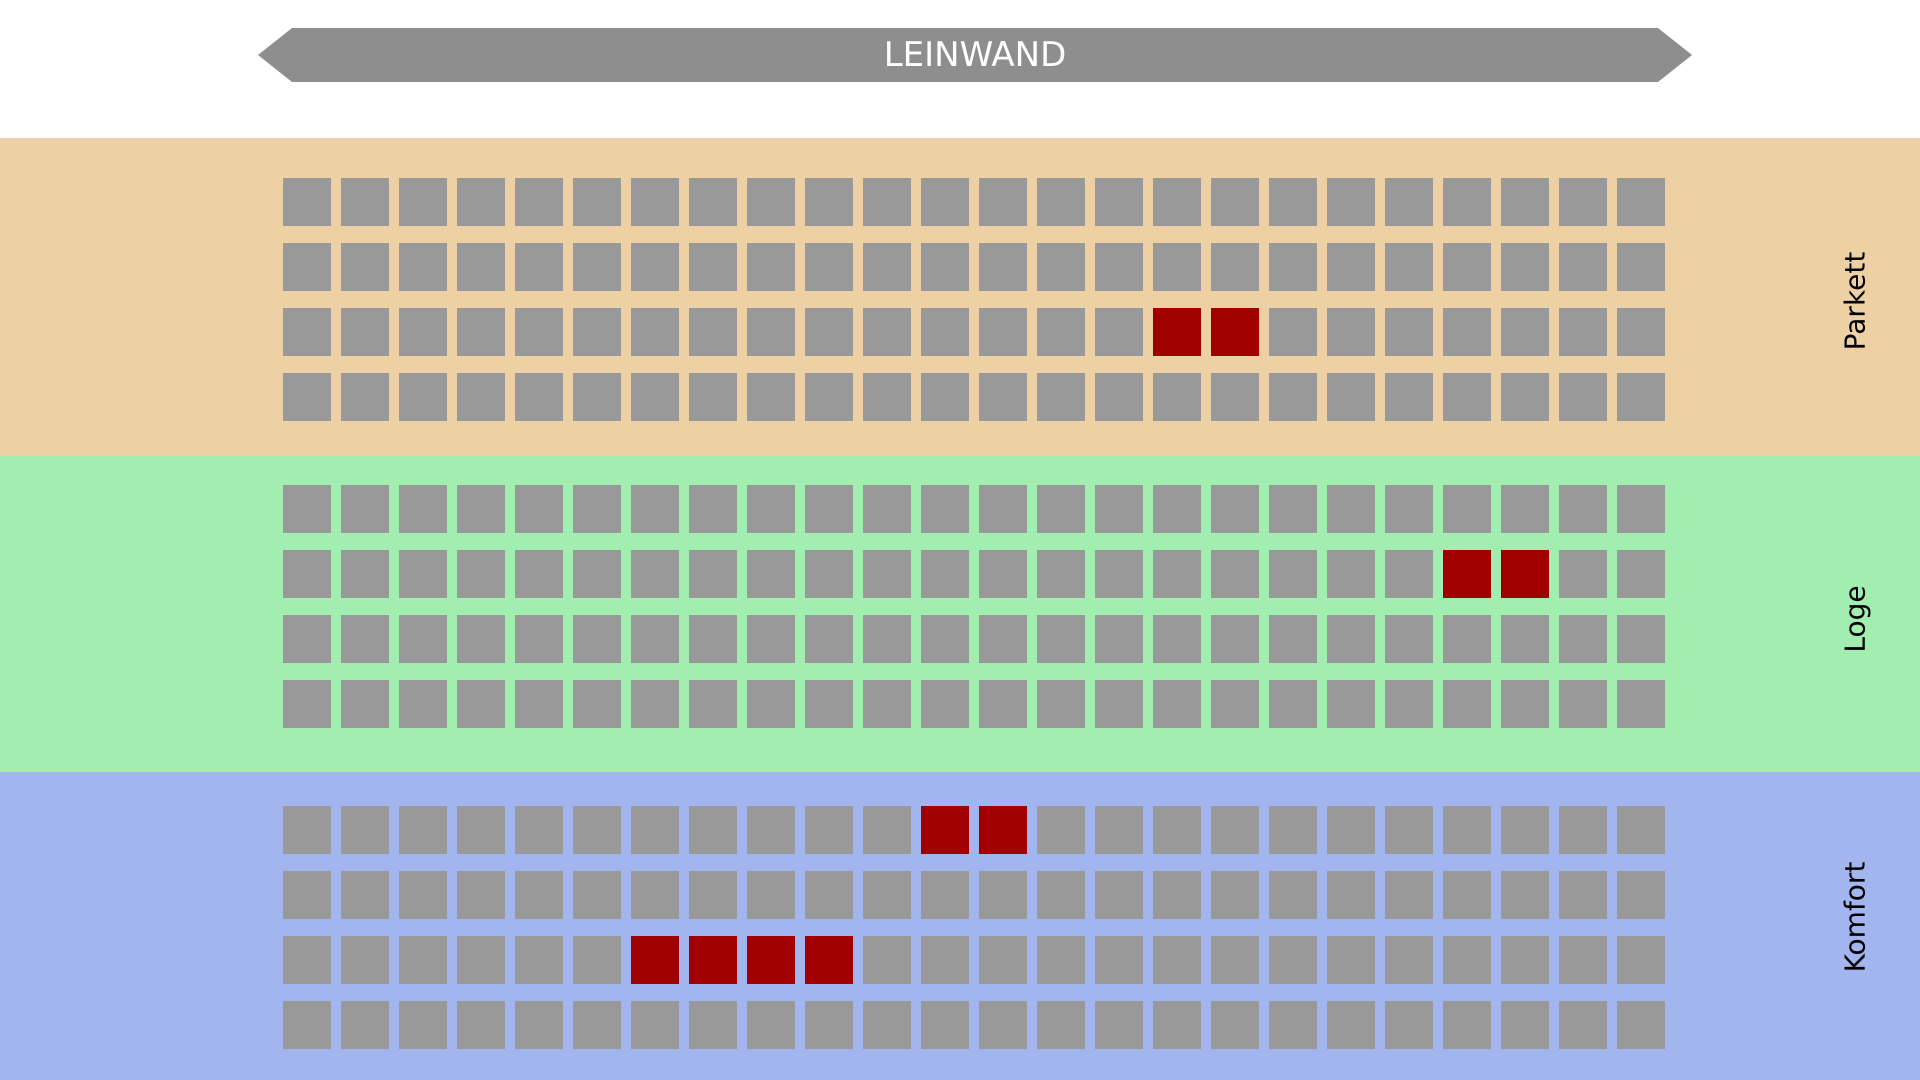  I want to click on seat-parkett-r4-s18-free, so click(1293, 397).